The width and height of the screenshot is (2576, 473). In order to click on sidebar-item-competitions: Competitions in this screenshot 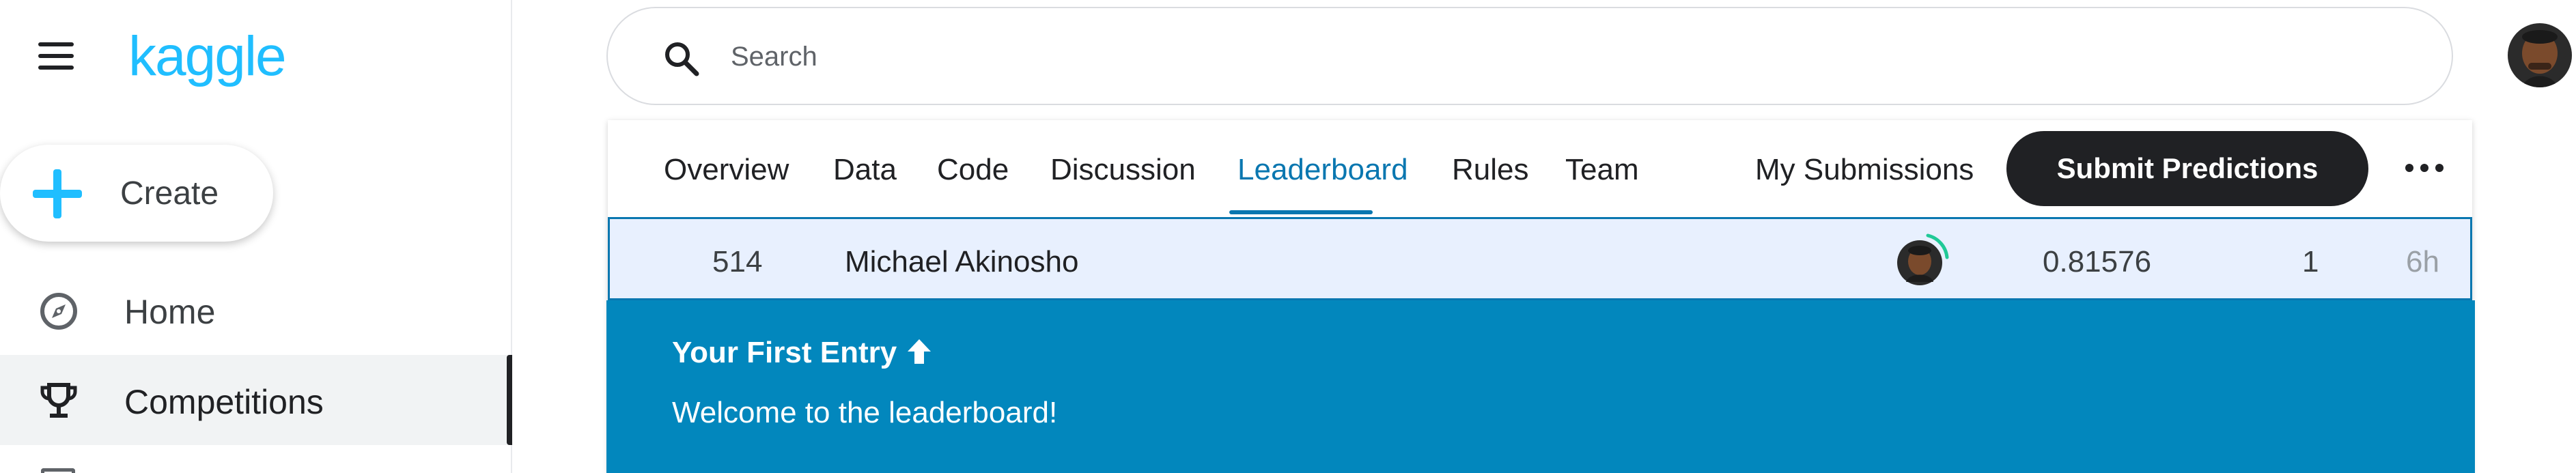, I will do `click(256, 400)`.